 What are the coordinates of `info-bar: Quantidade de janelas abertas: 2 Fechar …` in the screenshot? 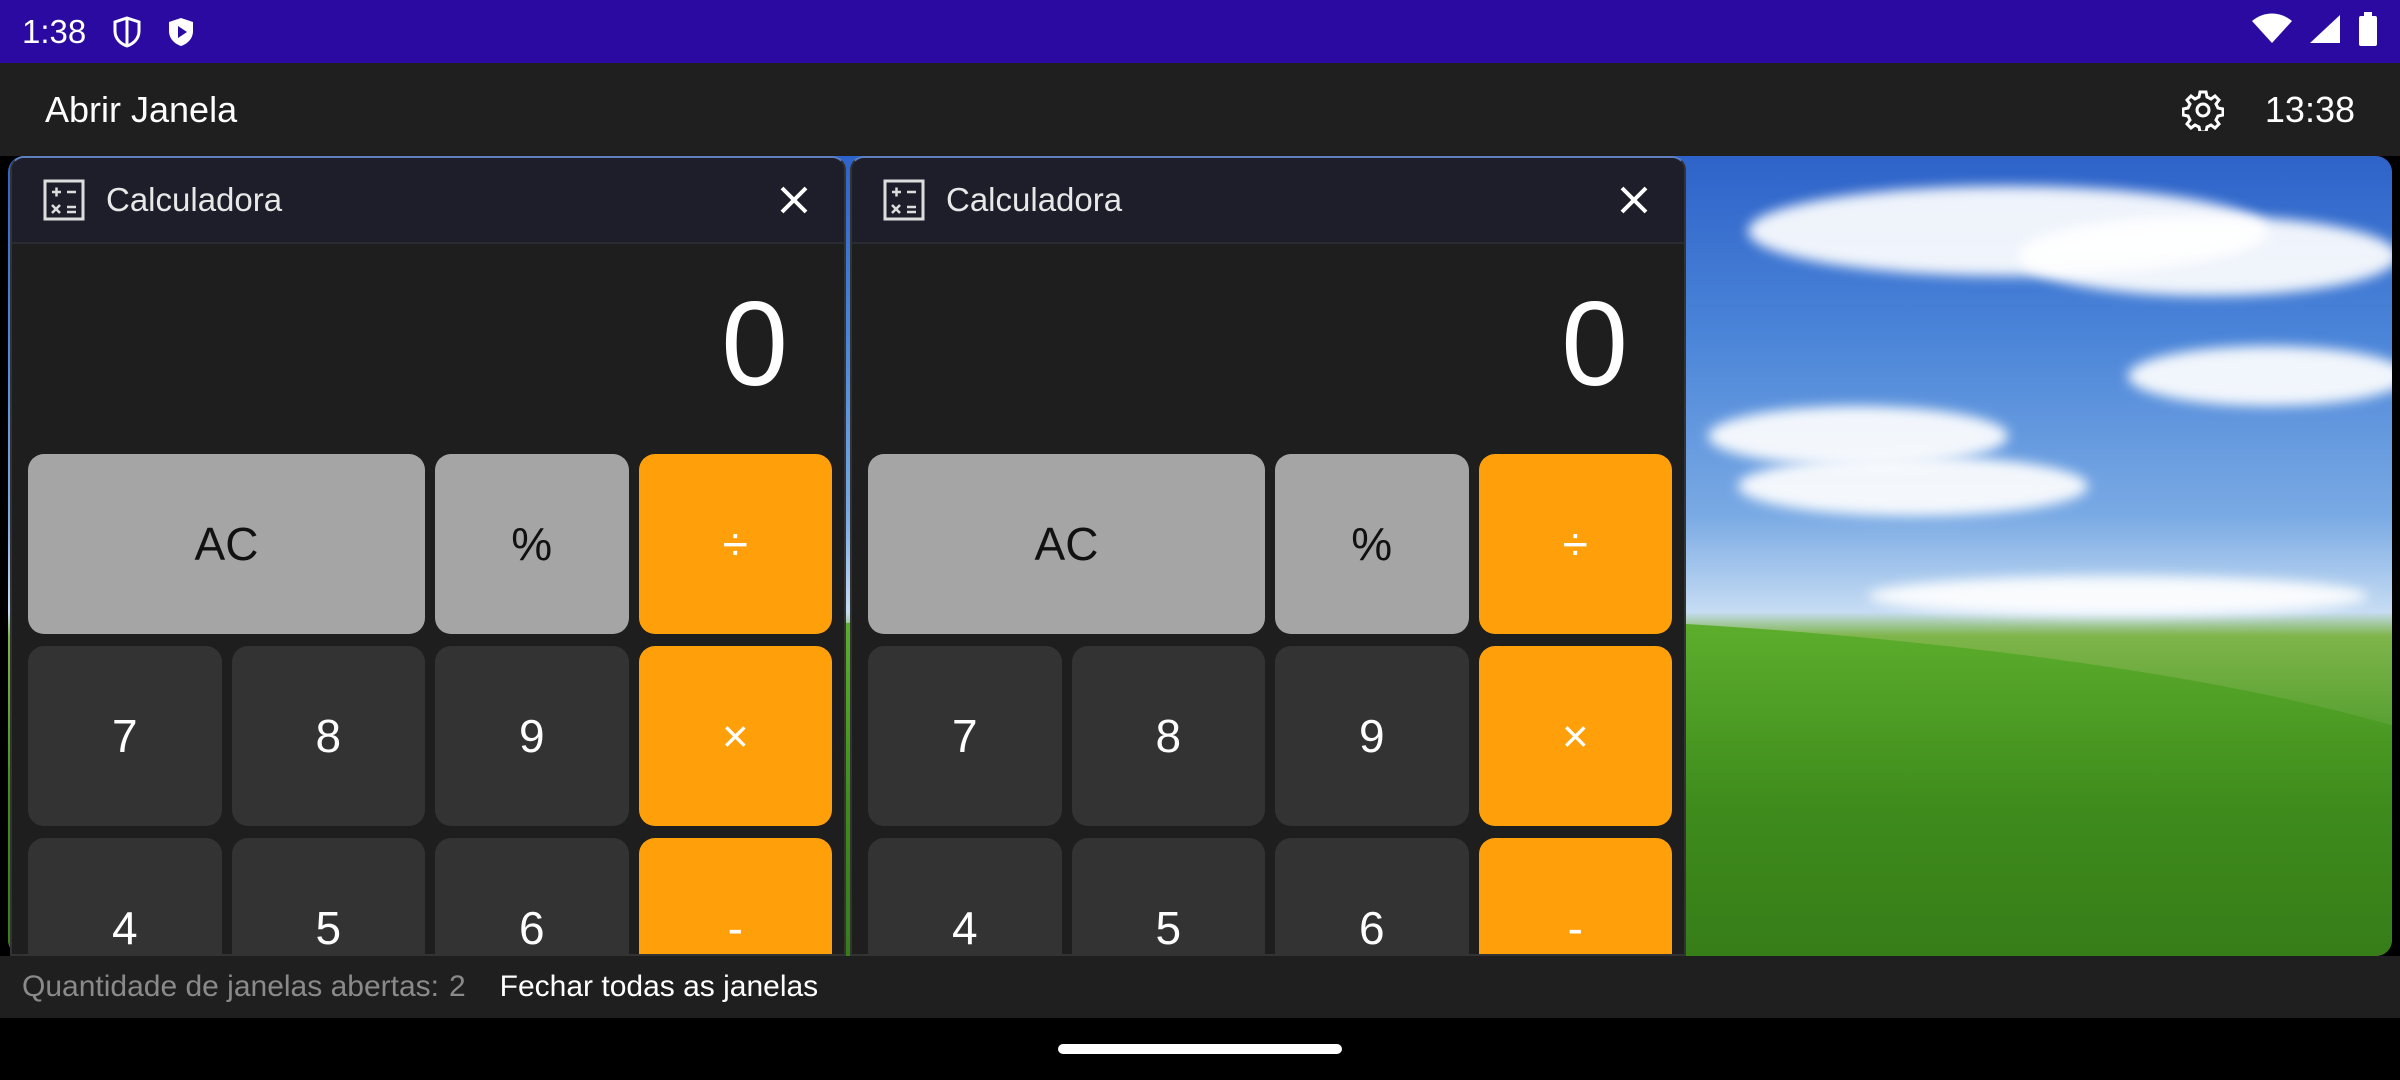 It's located at (1200, 987).